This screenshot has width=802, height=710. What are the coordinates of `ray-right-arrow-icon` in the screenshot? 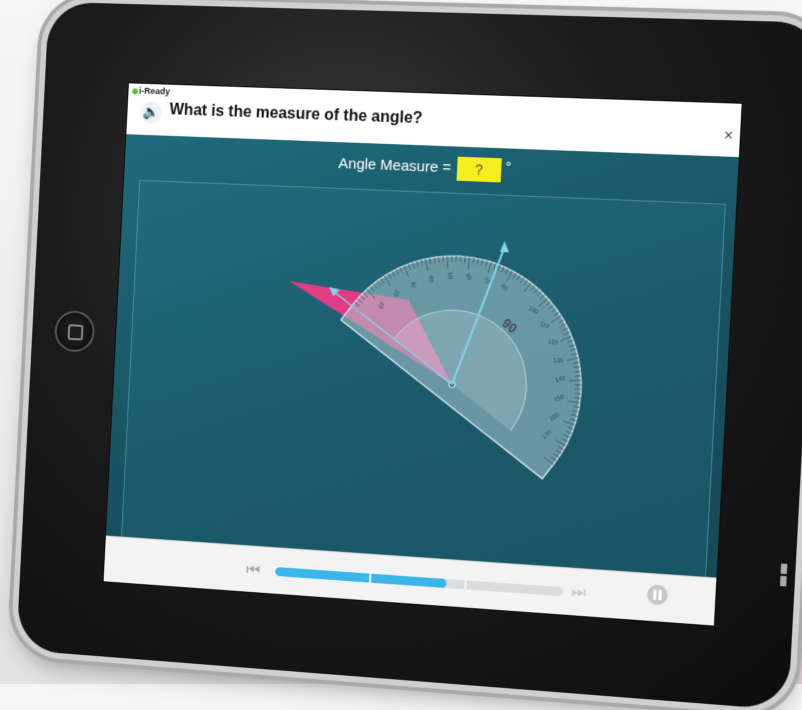 It's located at (504, 246).